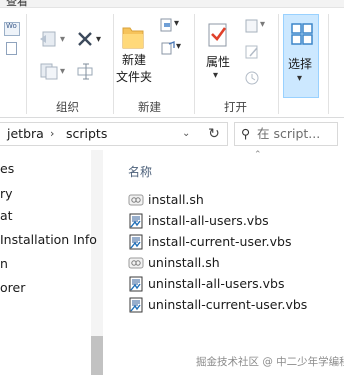  I want to click on copy-to-dropdown-icon: ▾, so click(62, 71).